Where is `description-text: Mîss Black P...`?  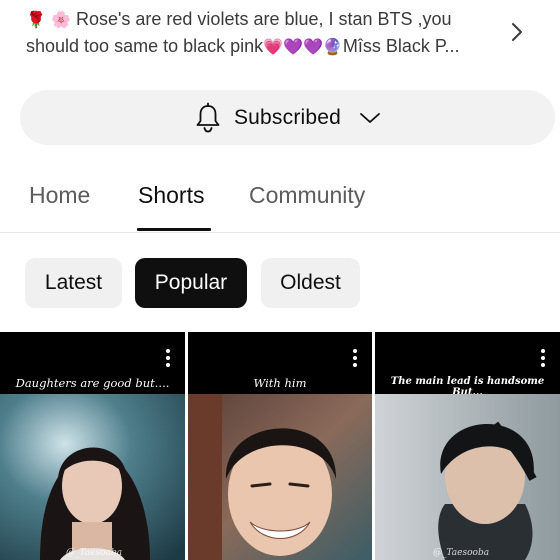
description-text: Mîss Black P... is located at coordinates (401, 46).